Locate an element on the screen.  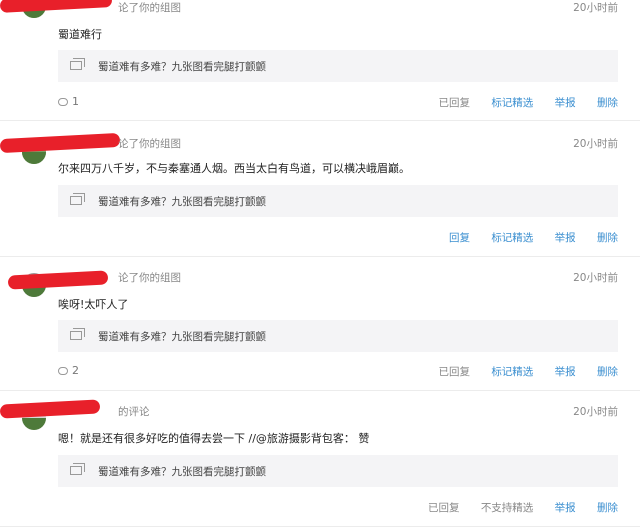
featured-unsupported-label: 不支持精选 is located at coordinates (507, 508).